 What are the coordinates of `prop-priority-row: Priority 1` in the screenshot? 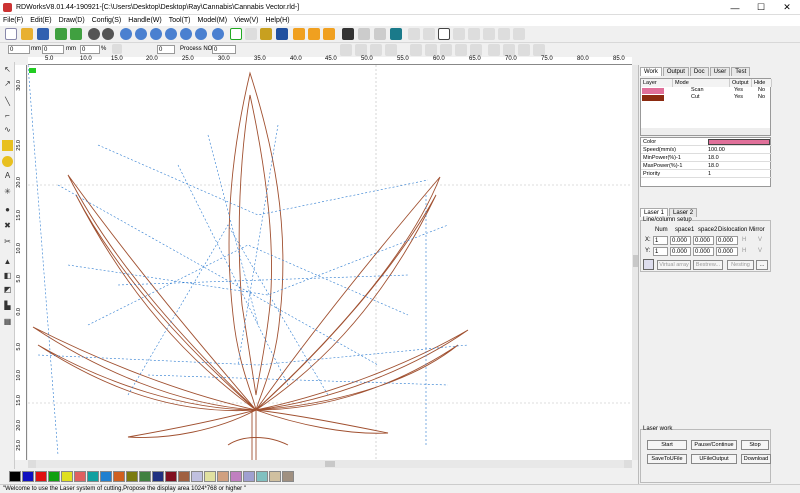 It's located at (706, 174).